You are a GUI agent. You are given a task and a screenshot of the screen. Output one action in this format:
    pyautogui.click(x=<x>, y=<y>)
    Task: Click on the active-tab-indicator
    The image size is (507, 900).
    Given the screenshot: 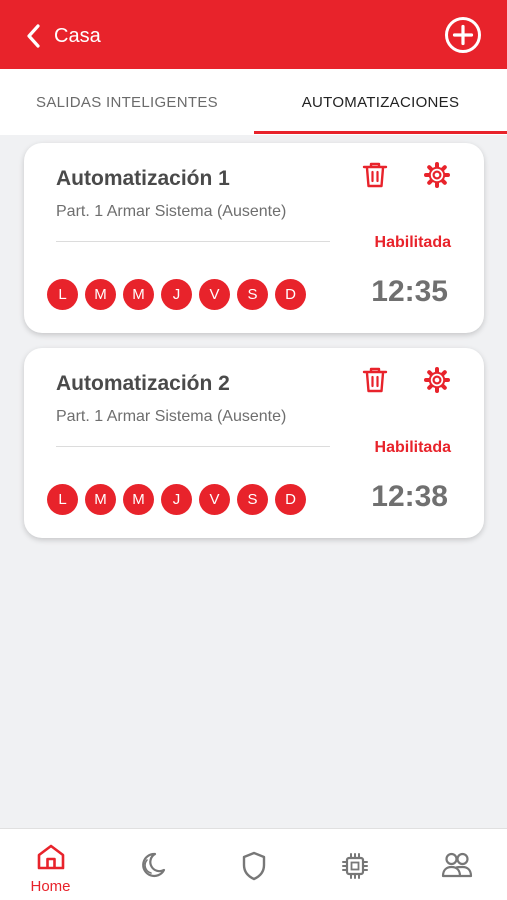 What is the action you would take?
    pyautogui.click(x=380, y=132)
    